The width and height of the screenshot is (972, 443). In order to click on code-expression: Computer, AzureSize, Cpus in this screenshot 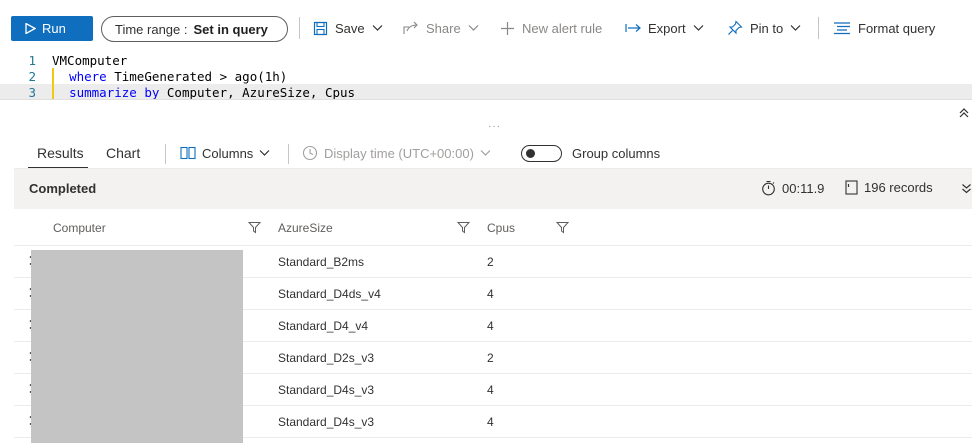, I will do `click(257, 92)`.